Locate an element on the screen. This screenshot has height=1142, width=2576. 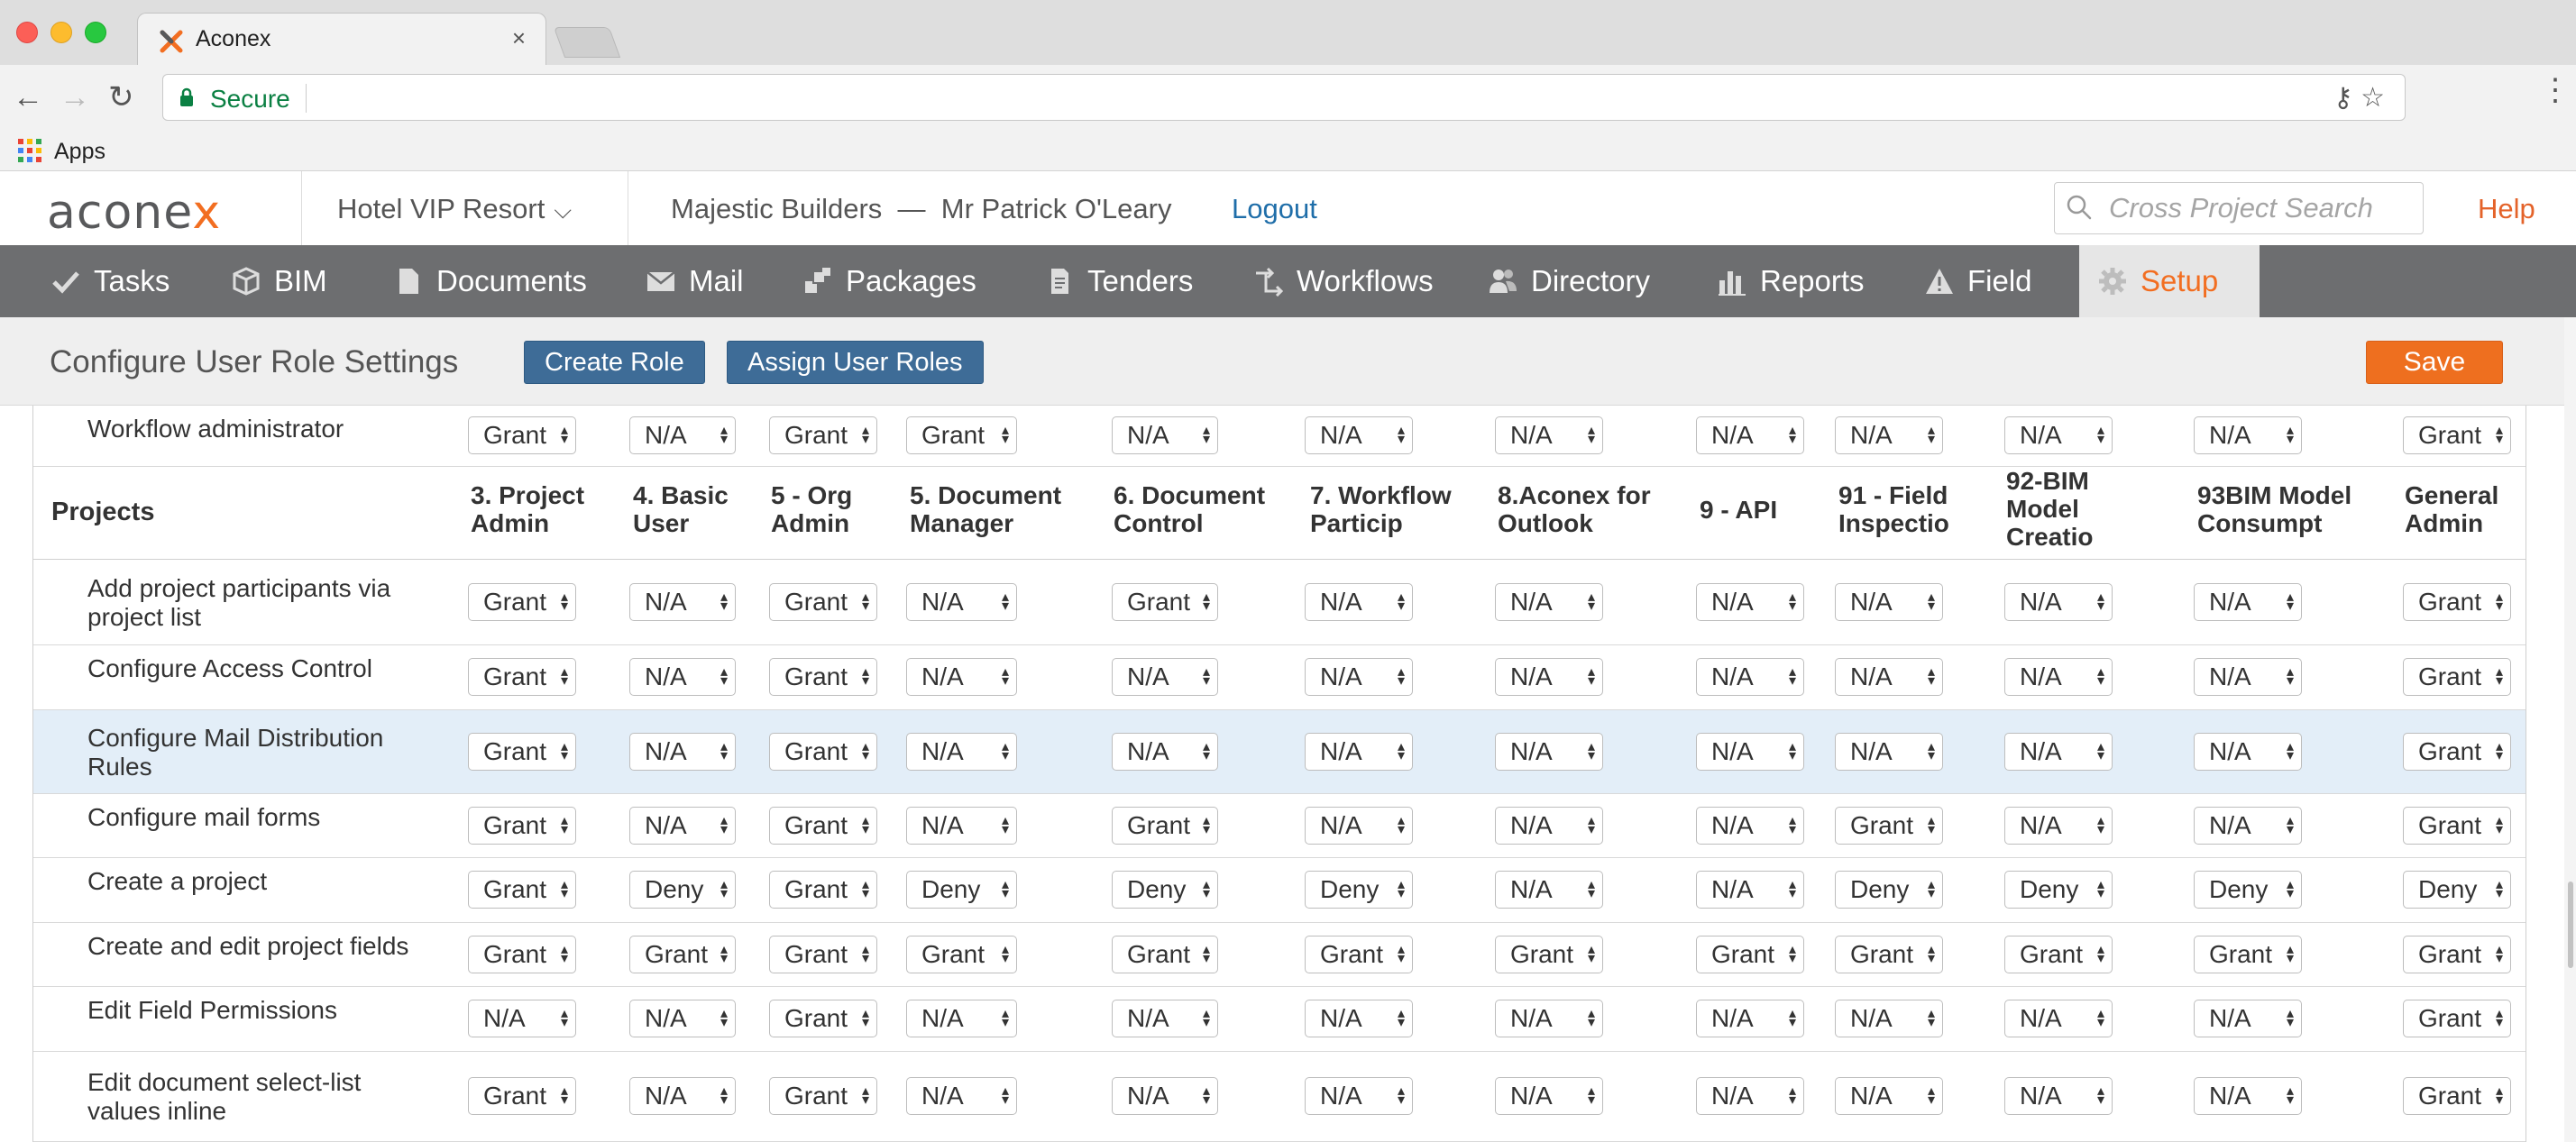
cross-project-search is located at coordinates (2239, 208).